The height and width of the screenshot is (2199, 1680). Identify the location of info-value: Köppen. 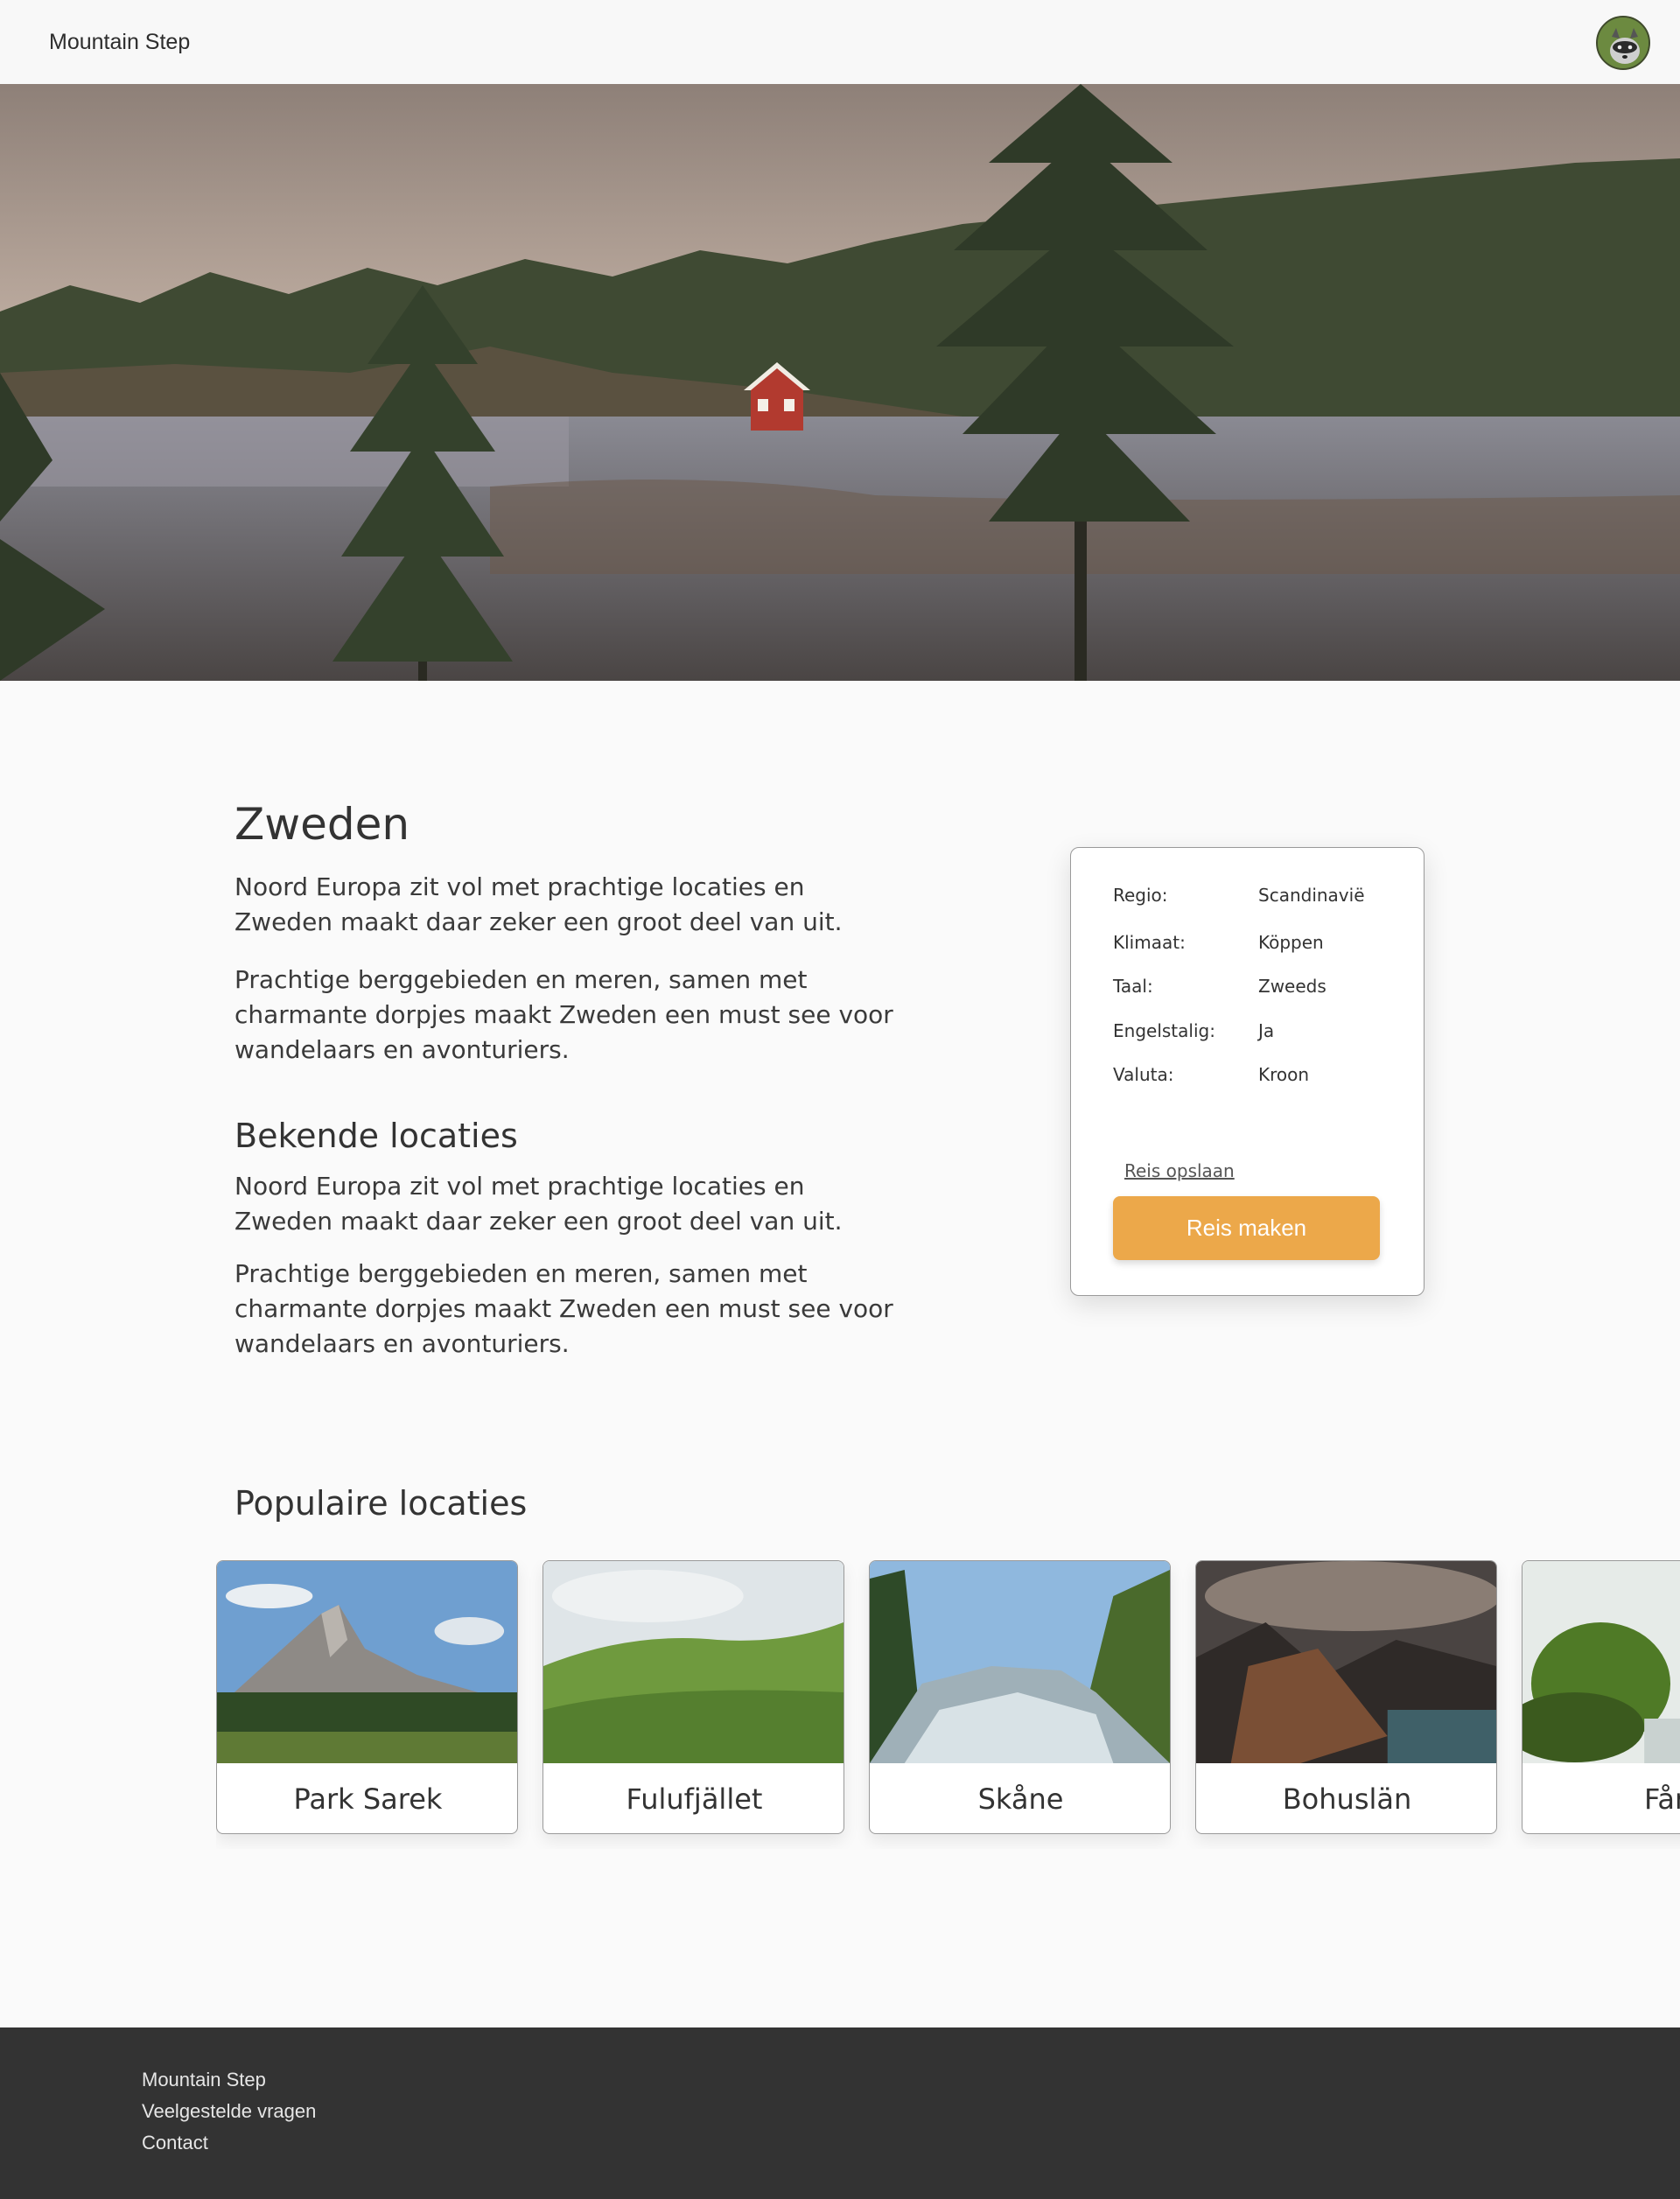
(1291, 942).